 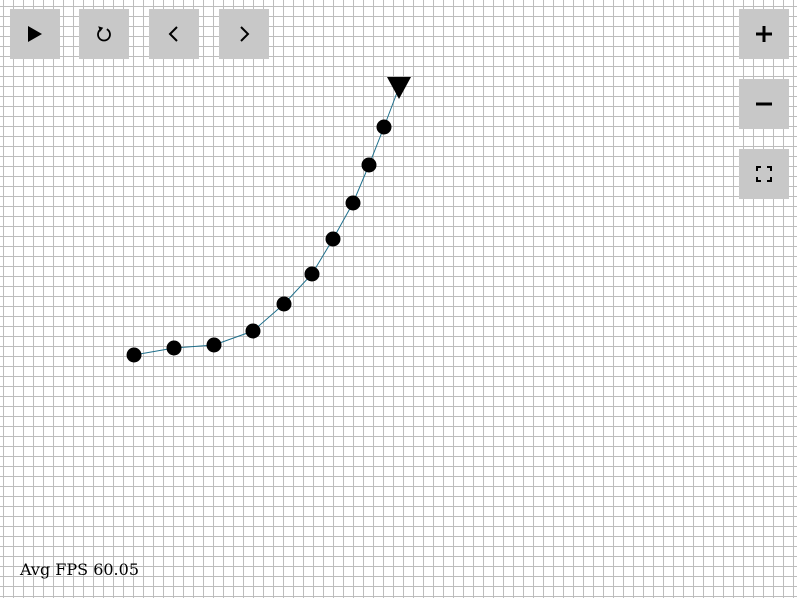 I want to click on step-forward-button, so click(x=244, y=34).